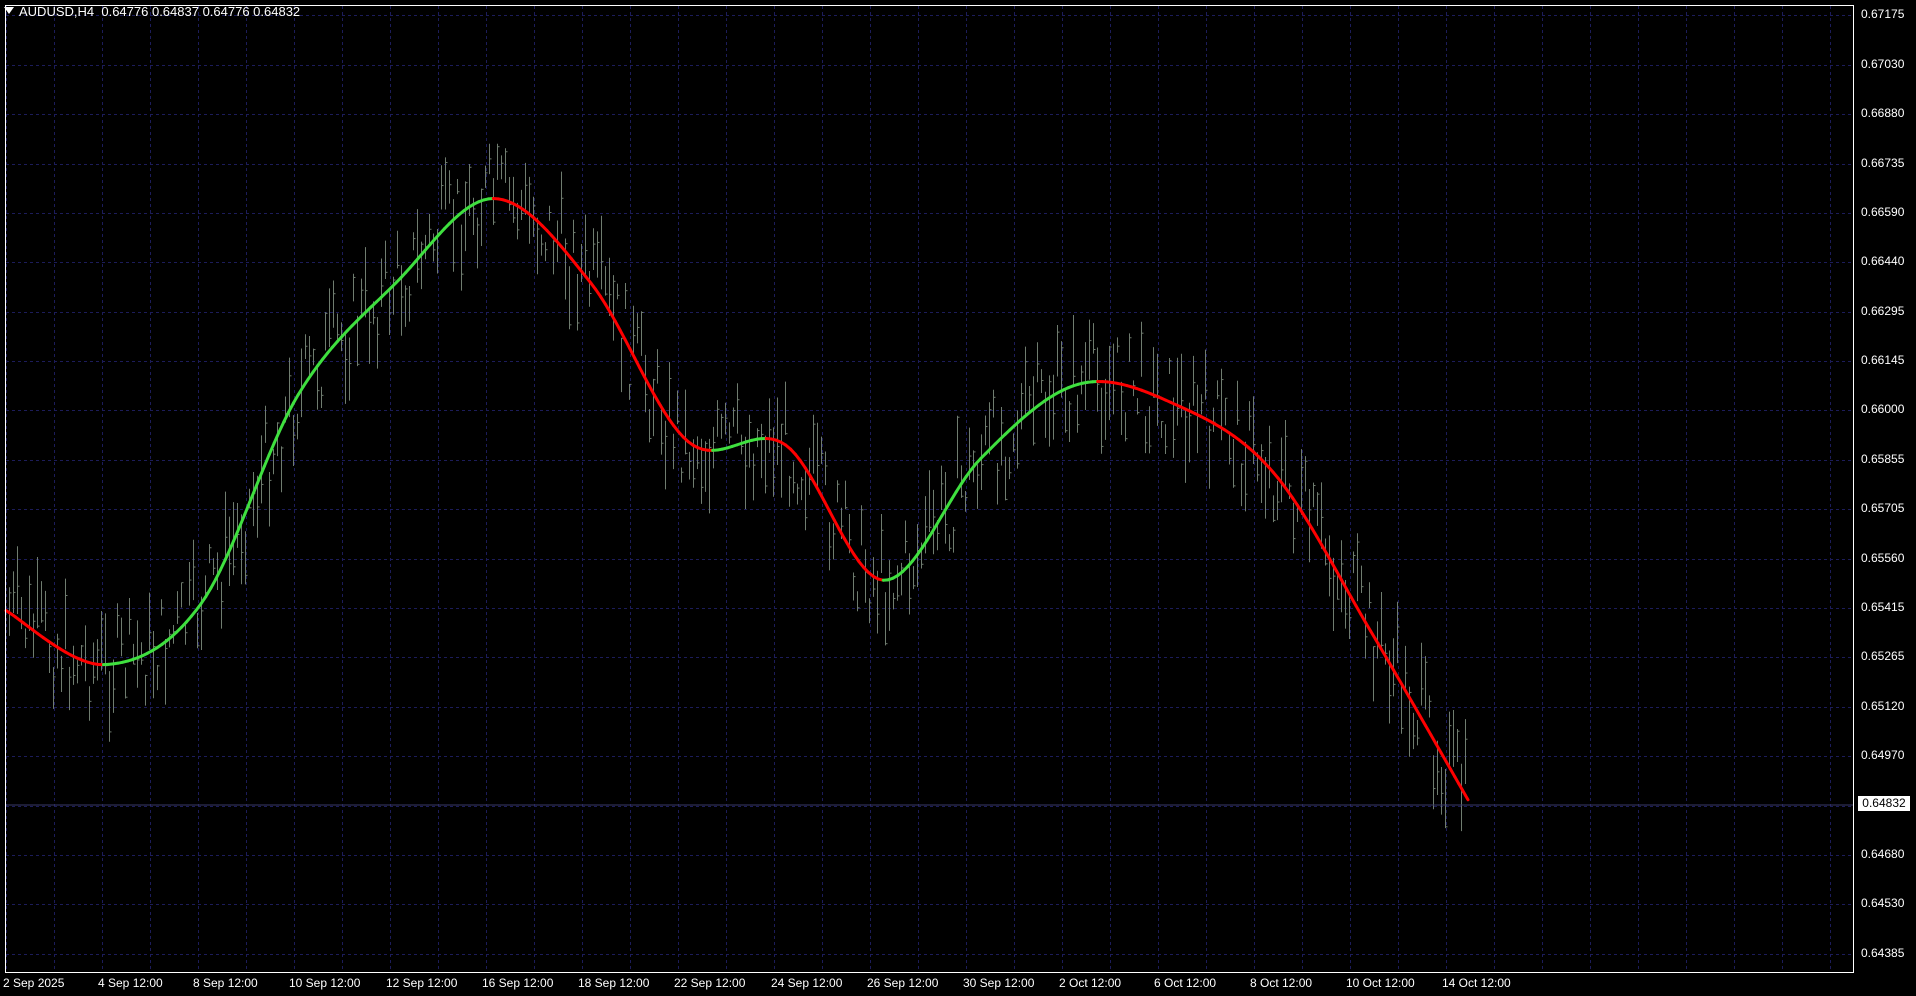 The height and width of the screenshot is (996, 1916). I want to click on time-label: 8 Oct 12:00, so click(1281, 983).